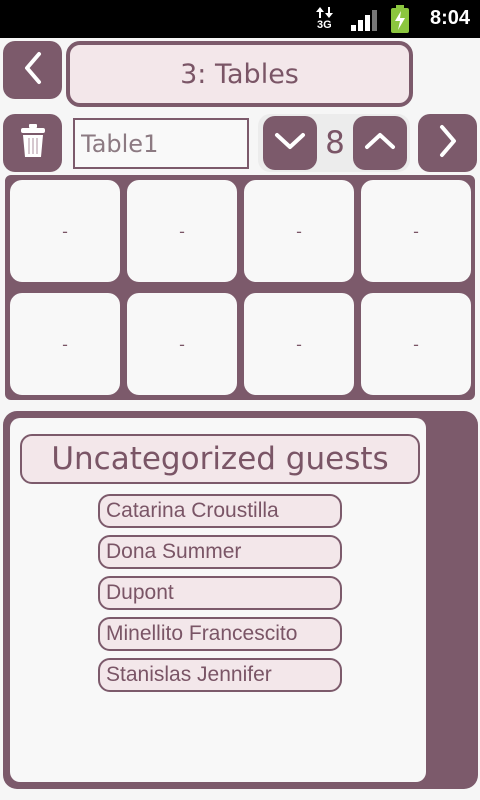 The image size is (480, 800). Describe the element at coordinates (335, 143) in the screenshot. I see `seat-count: 8` at that location.